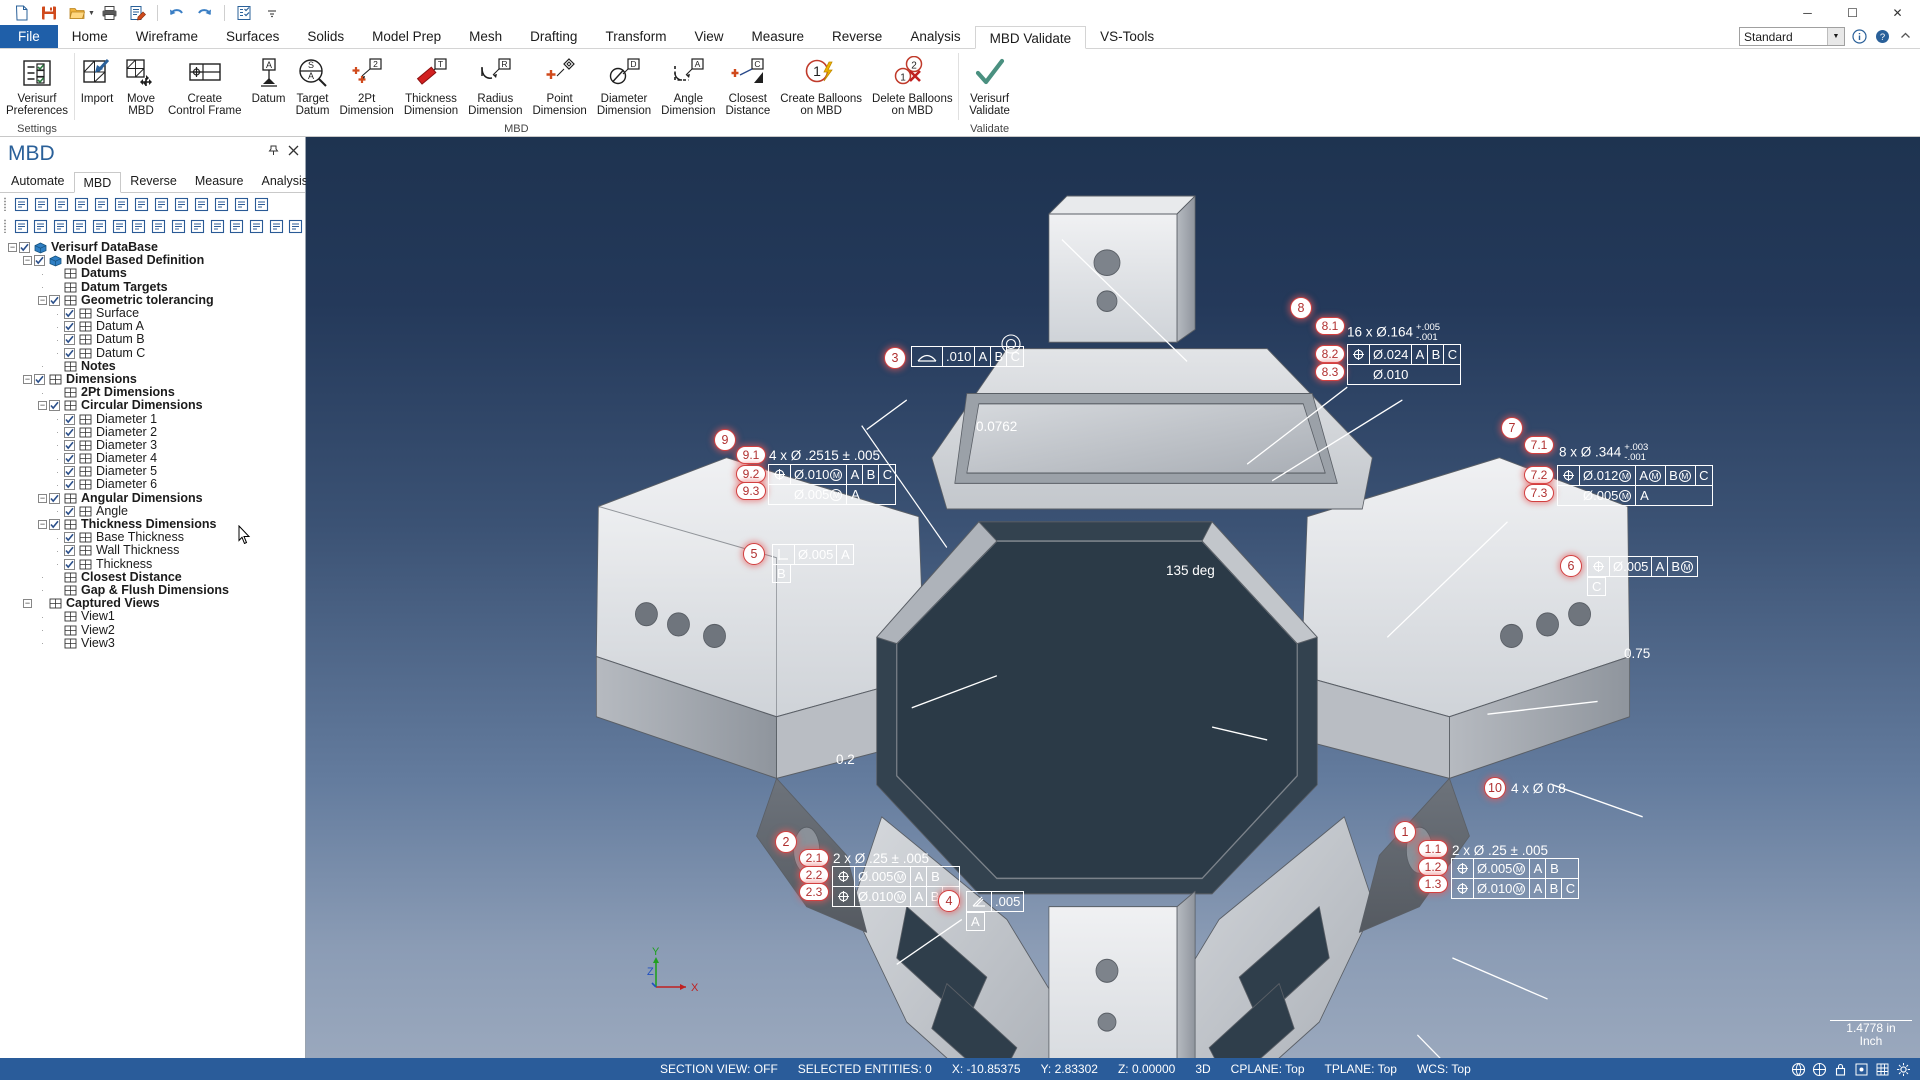 Image resolution: width=1920 pixels, height=1080 pixels. Describe the element at coordinates (781, 573) in the screenshot. I see `fcf-5-datum-b-box: B` at that location.